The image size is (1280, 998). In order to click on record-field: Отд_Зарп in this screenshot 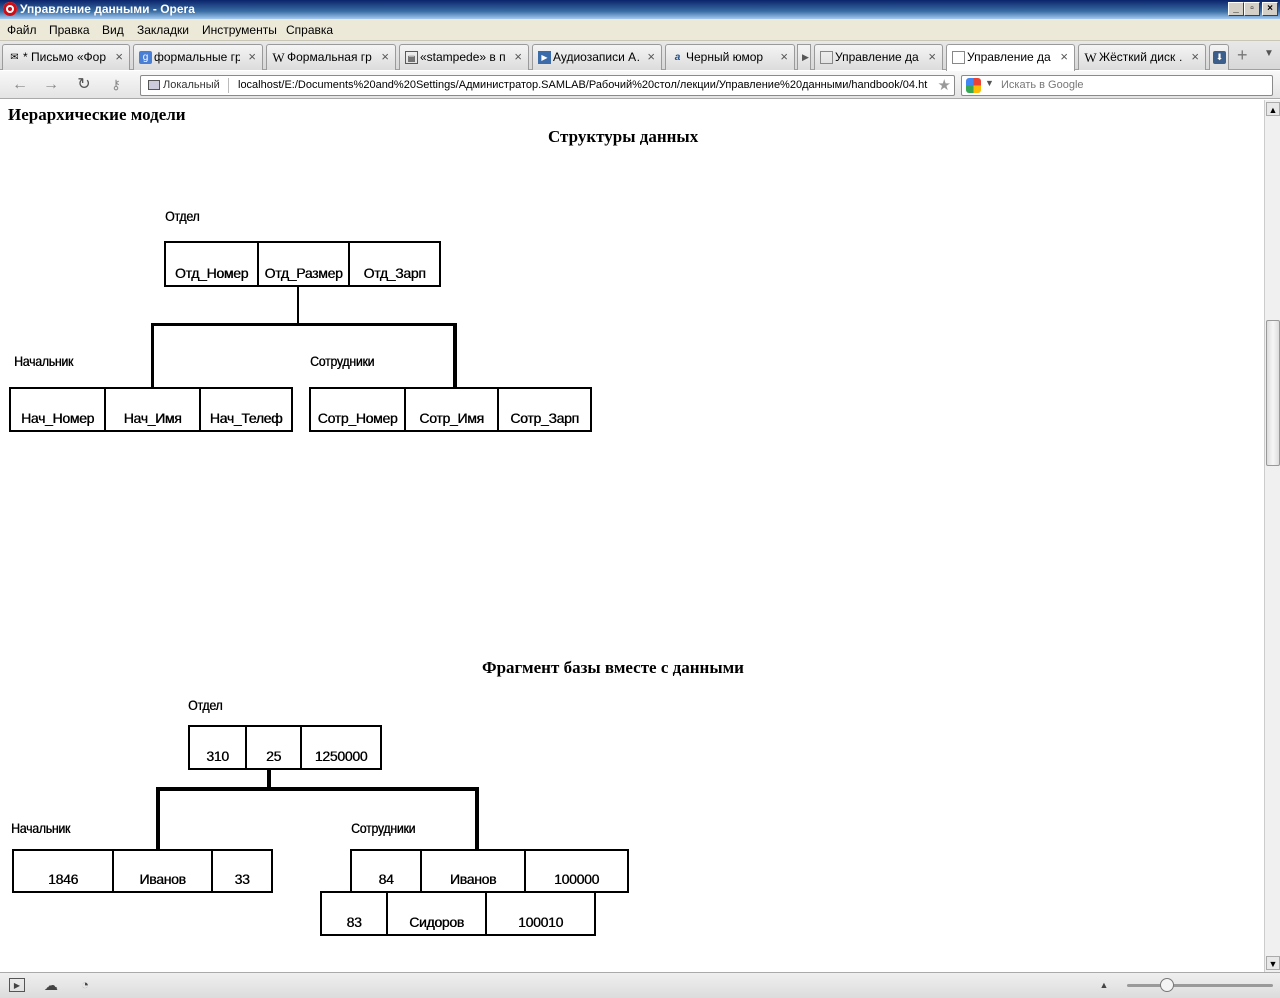, I will do `click(394, 273)`.